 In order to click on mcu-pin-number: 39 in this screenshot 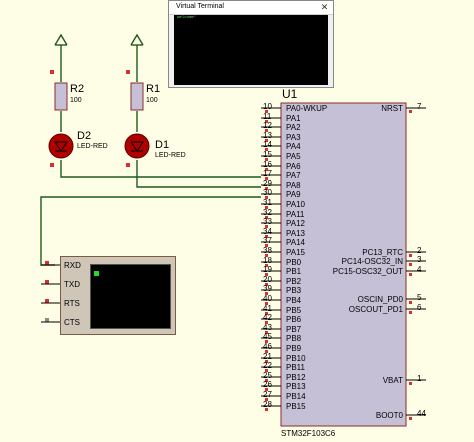, I will do `click(267, 288)`.